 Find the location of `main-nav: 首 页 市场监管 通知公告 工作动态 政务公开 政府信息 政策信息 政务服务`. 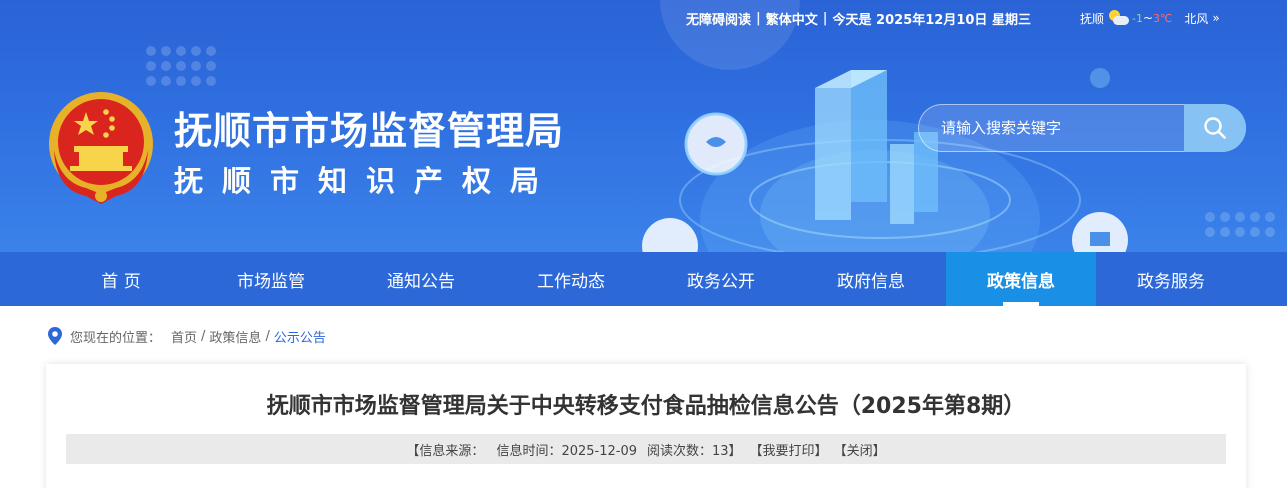

main-nav: 首 页 市场监管 通知公告 工作动态 政务公开 政府信息 政策信息 政务服务 is located at coordinates (643, 279).